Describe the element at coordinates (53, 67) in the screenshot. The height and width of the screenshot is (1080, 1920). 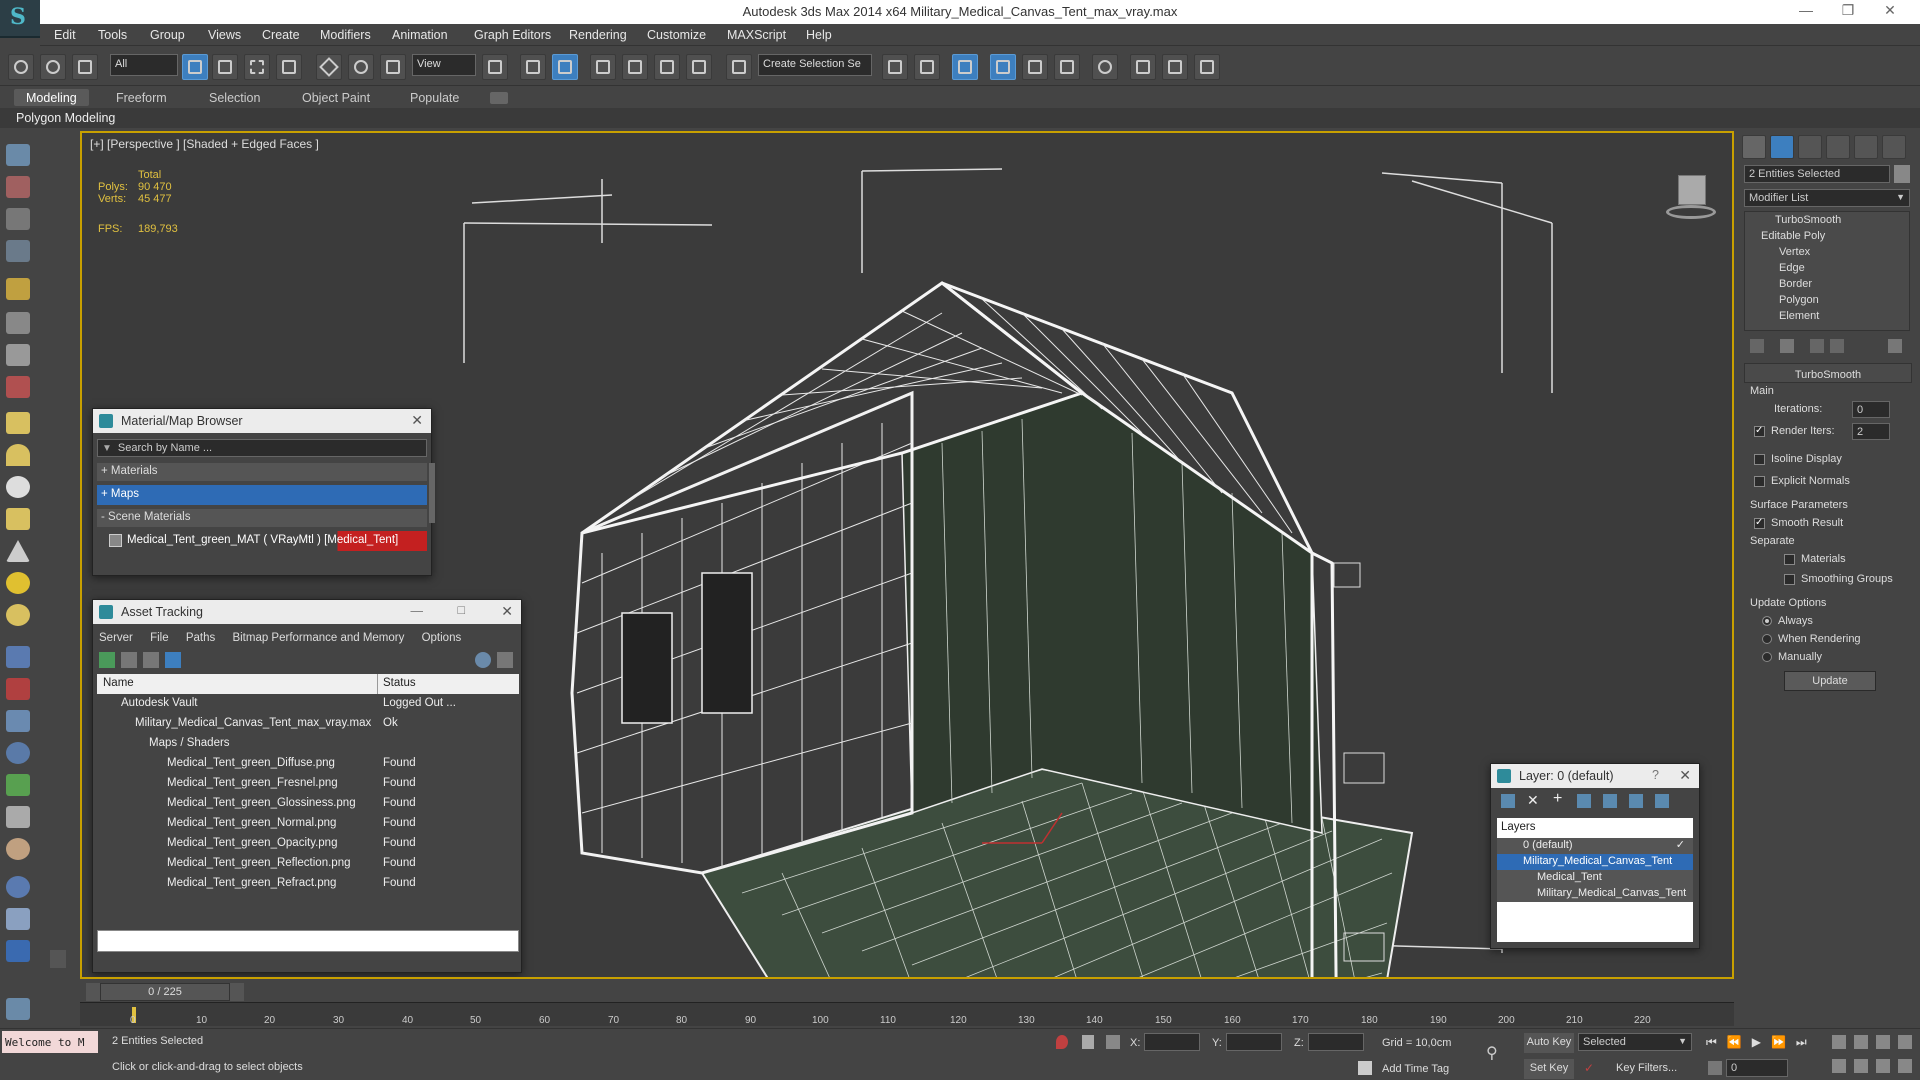
I see `unlink-icon` at that location.